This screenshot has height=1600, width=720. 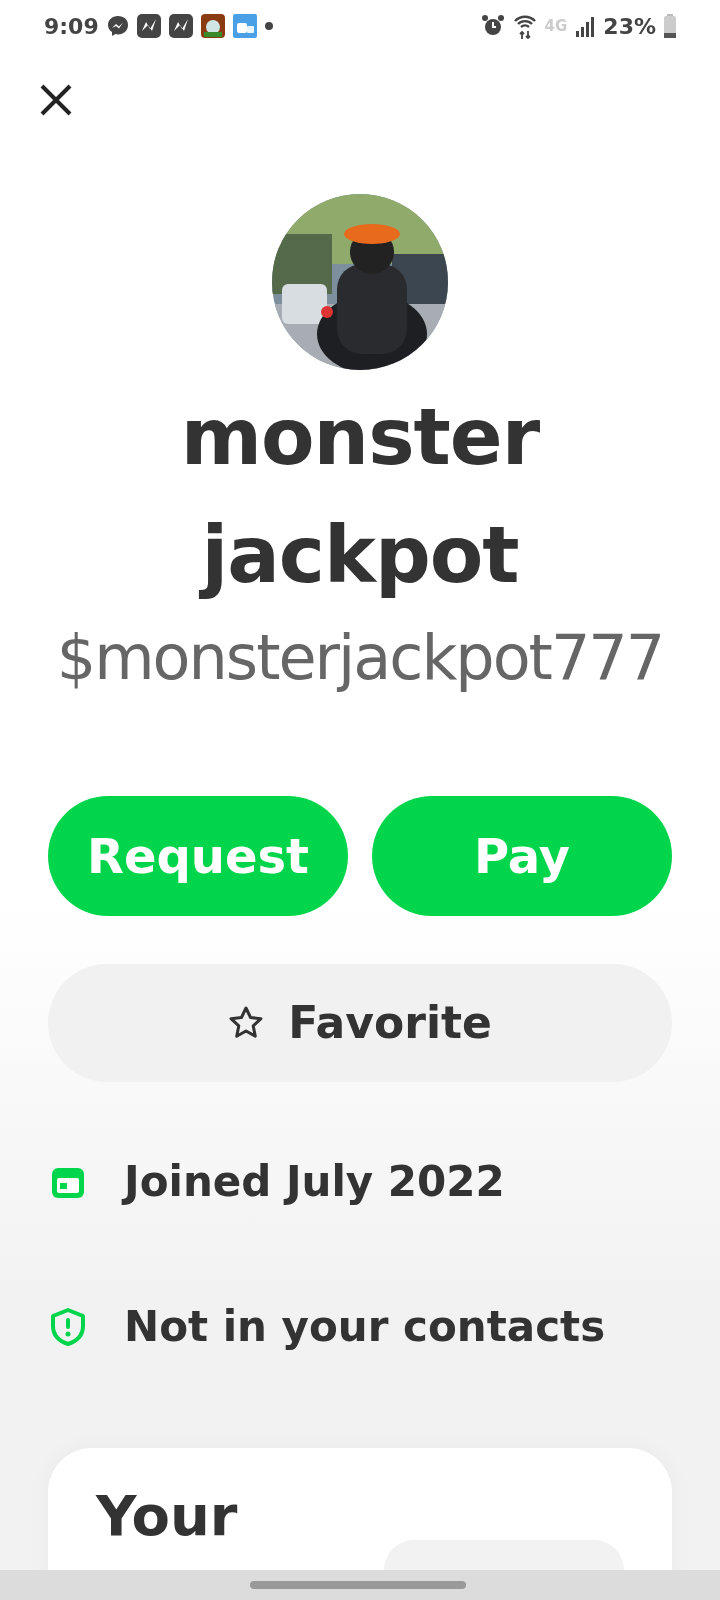 I want to click on battery-percent: 23%, so click(x=629, y=26).